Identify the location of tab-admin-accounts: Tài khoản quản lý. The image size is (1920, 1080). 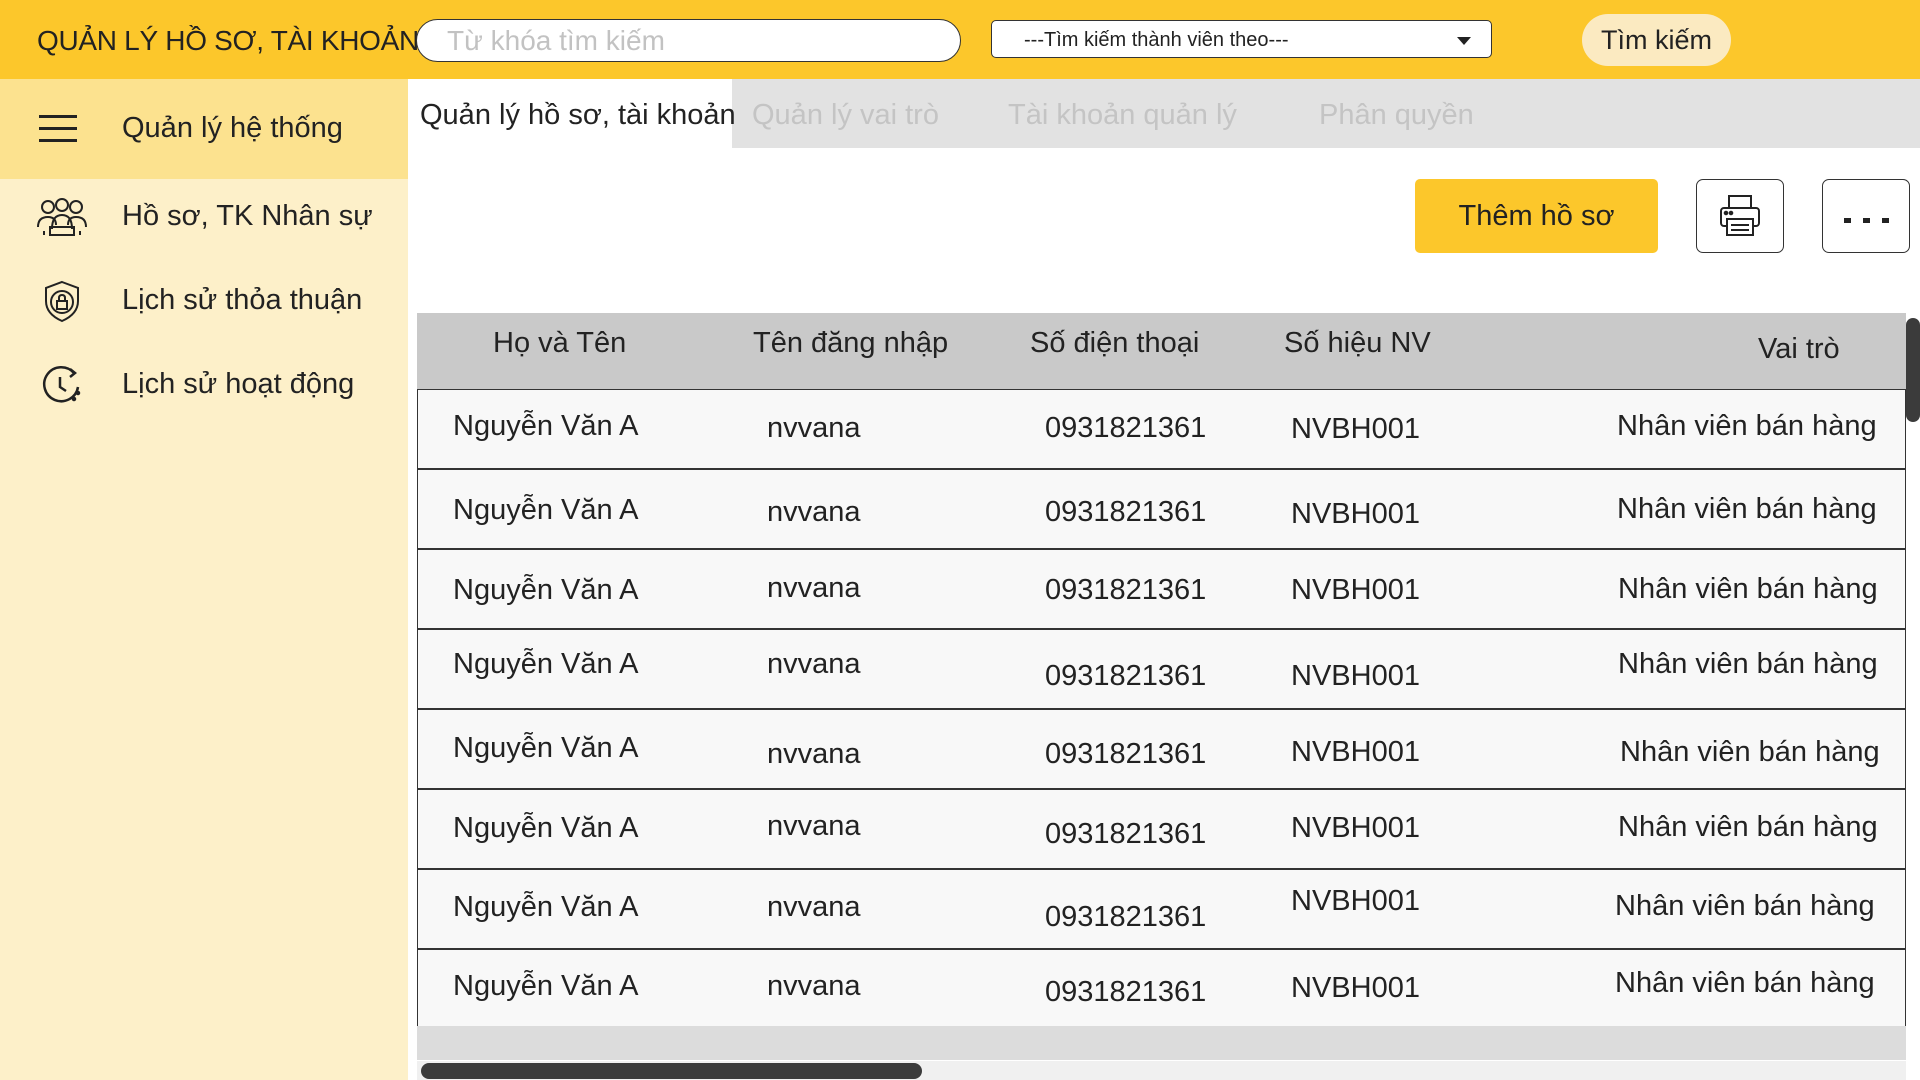
(1122, 113).